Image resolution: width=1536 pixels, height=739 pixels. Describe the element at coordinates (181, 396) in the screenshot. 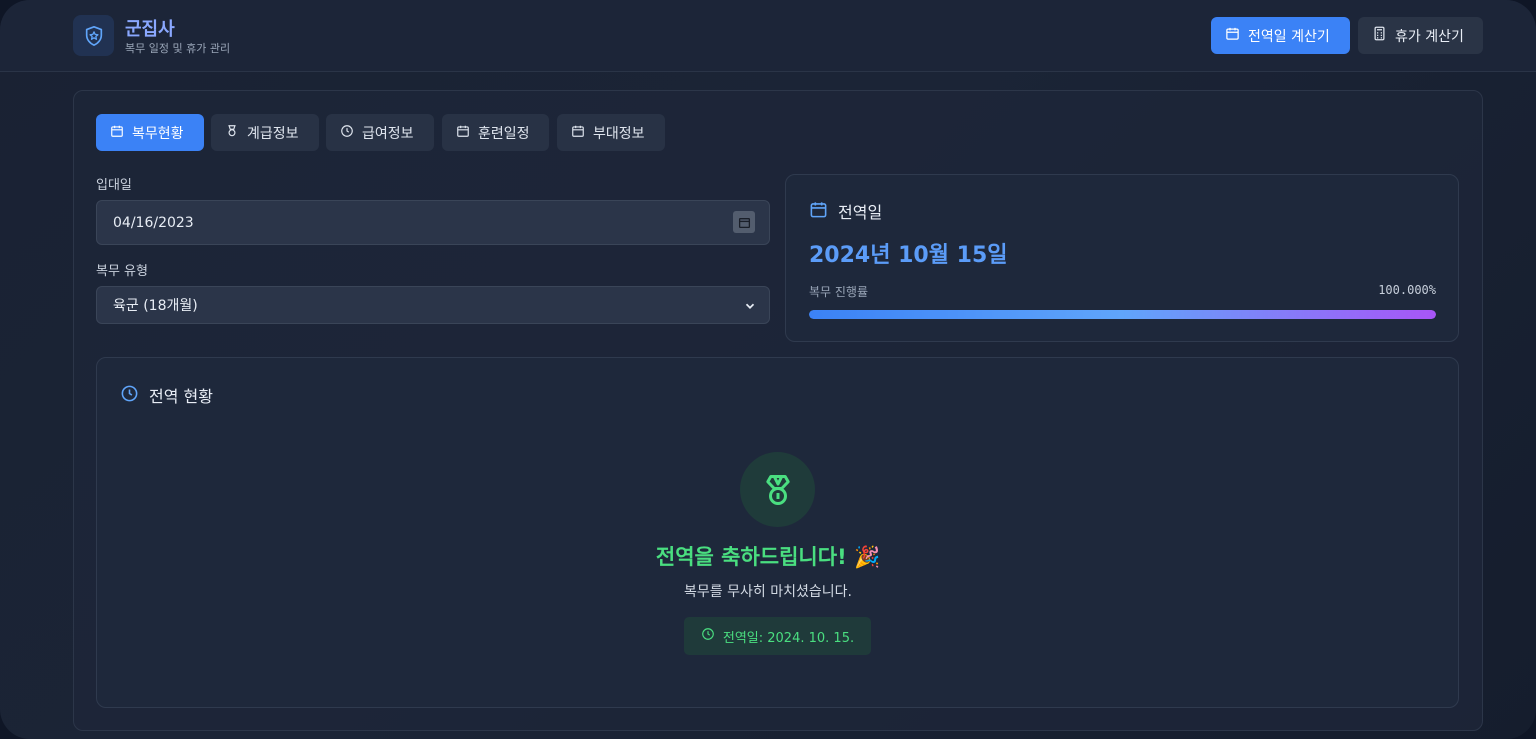

I see `status-heading-text: 전역 현황` at that location.